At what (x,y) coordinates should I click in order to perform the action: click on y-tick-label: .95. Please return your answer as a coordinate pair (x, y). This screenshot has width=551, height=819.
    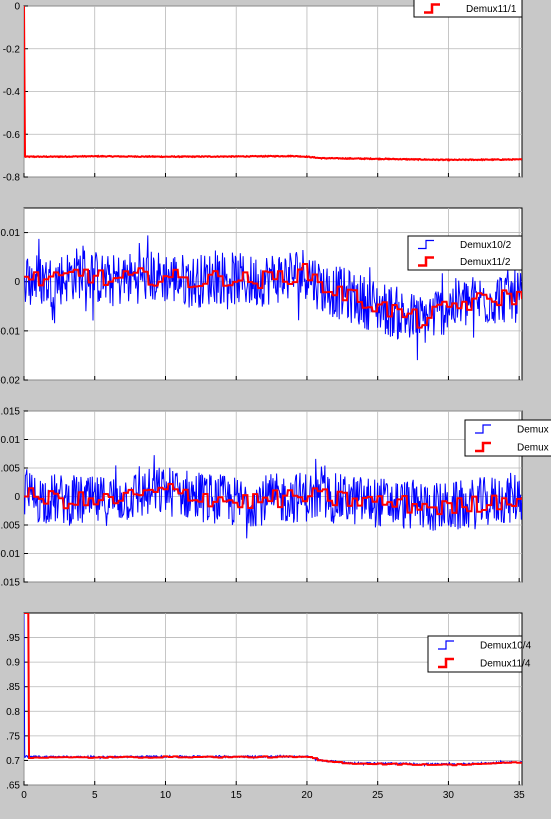
    Looking at the image, I should click on (13, 638).